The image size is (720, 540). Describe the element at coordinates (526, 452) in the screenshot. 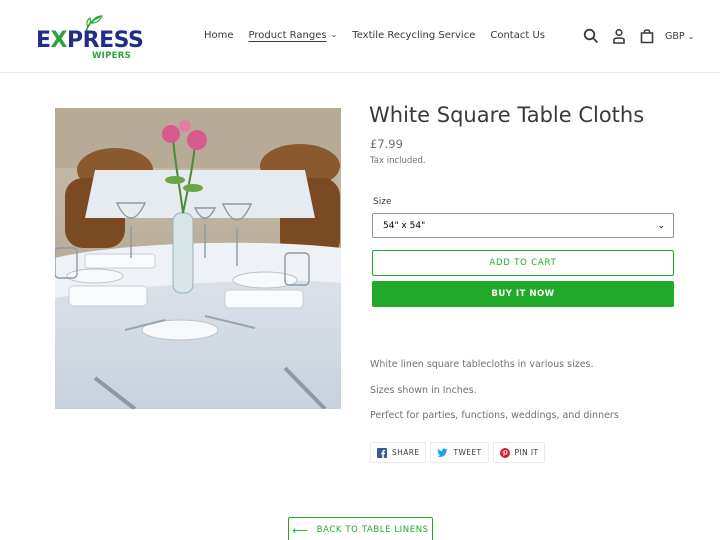

I see `share-label: PIN IT` at that location.